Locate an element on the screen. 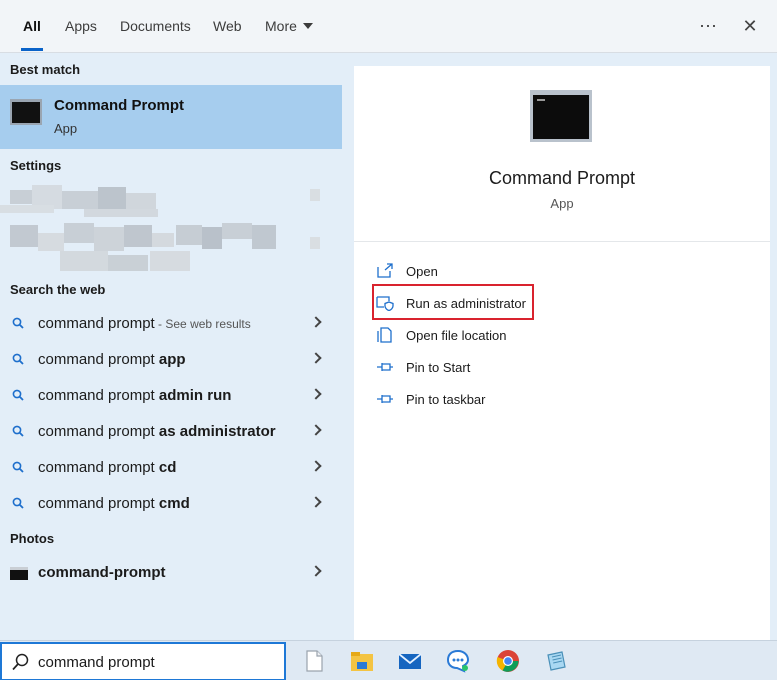 The image size is (777, 680). web-result-text: command prompt - See web results is located at coordinates (144, 323).